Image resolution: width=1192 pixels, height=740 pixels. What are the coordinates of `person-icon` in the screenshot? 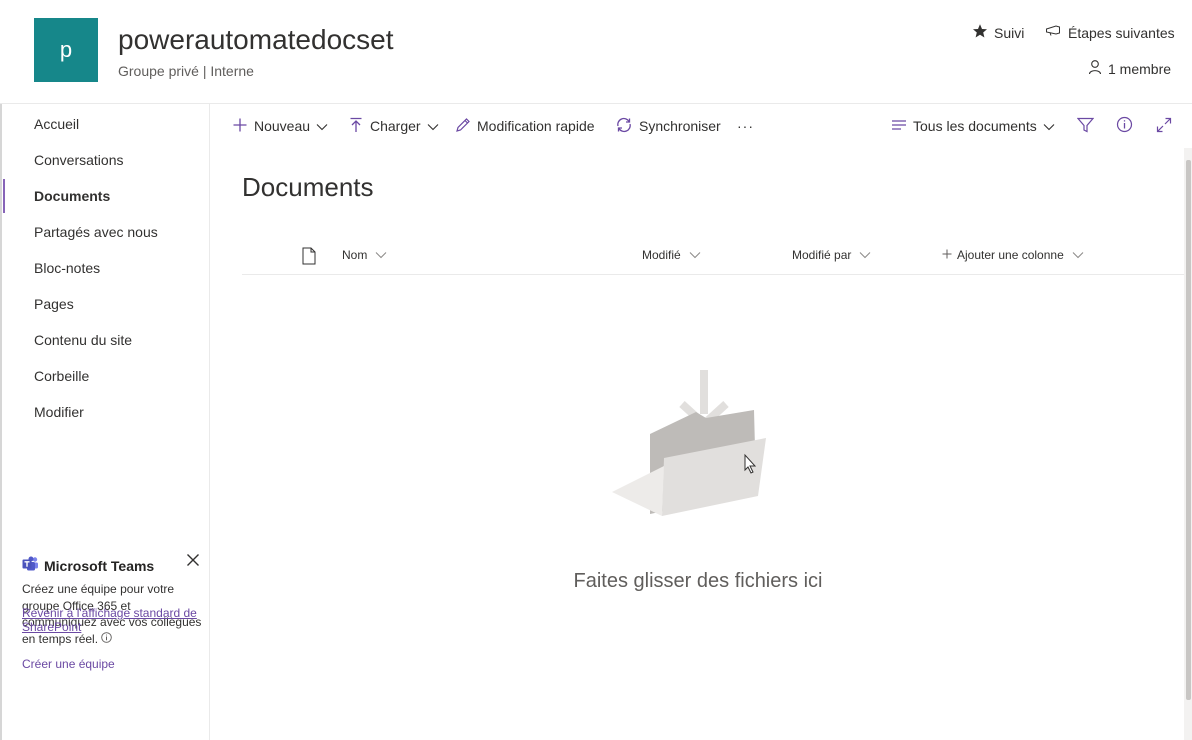 It's located at (1095, 68).